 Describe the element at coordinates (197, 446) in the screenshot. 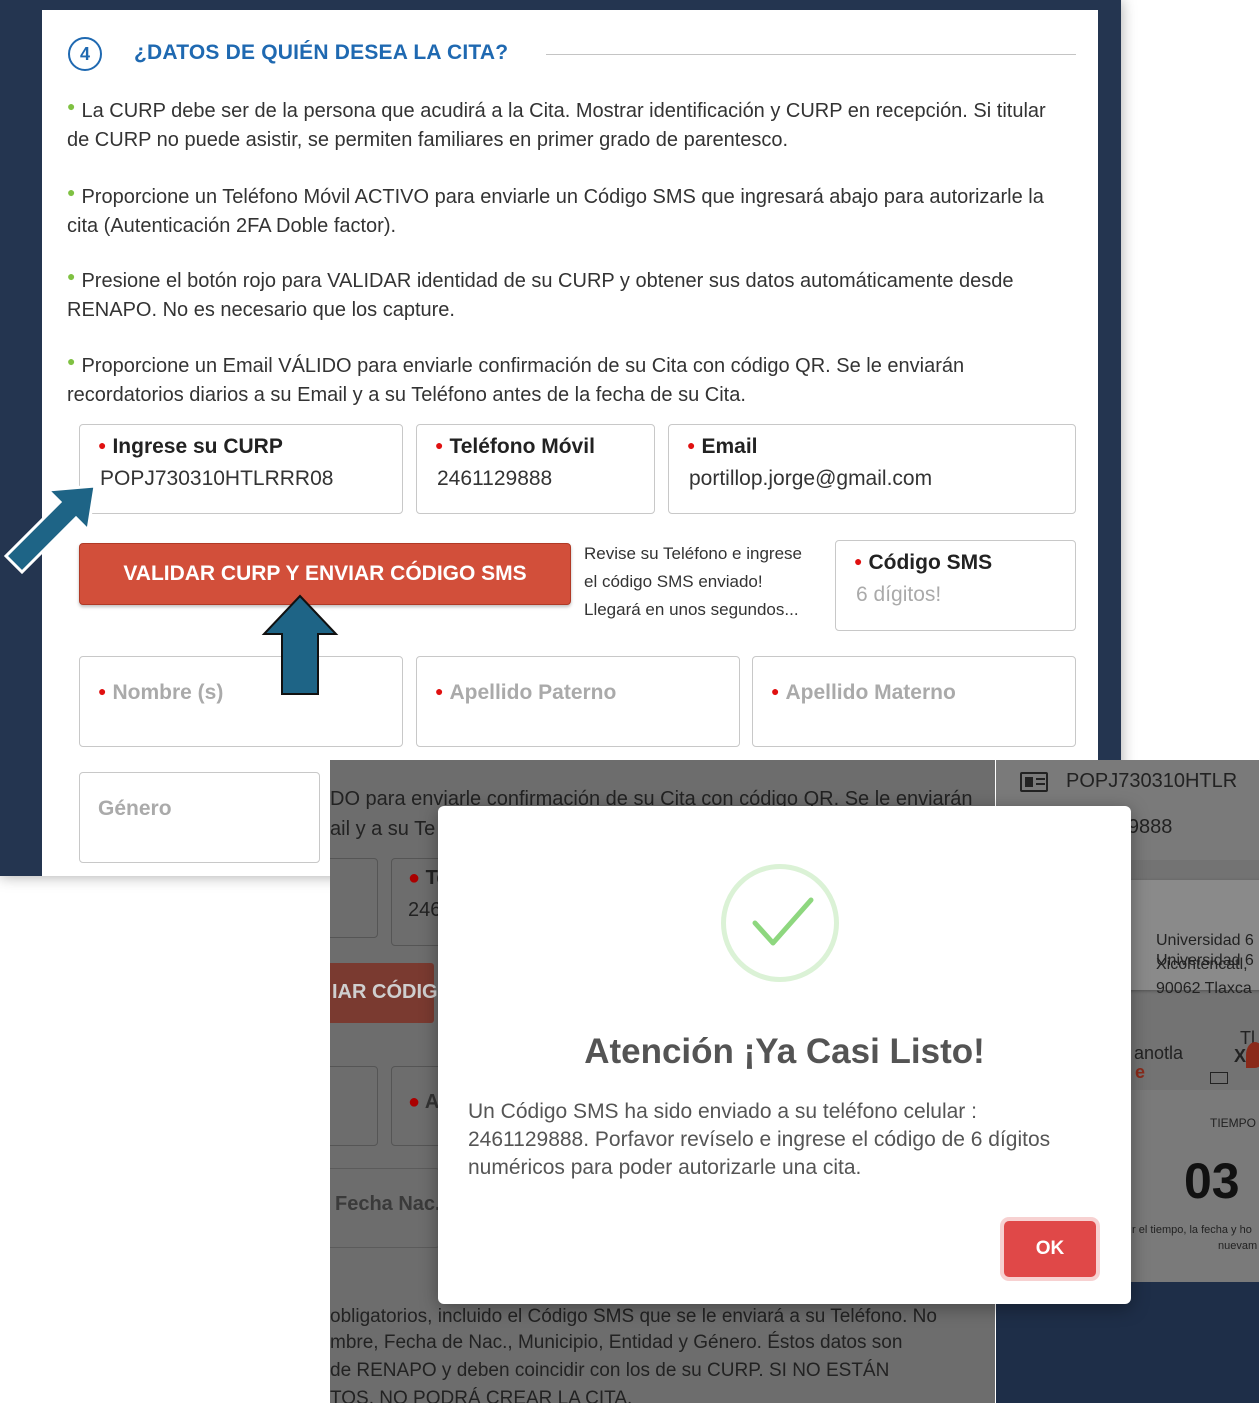

I see `curp-label: Ingrese su CURP` at that location.